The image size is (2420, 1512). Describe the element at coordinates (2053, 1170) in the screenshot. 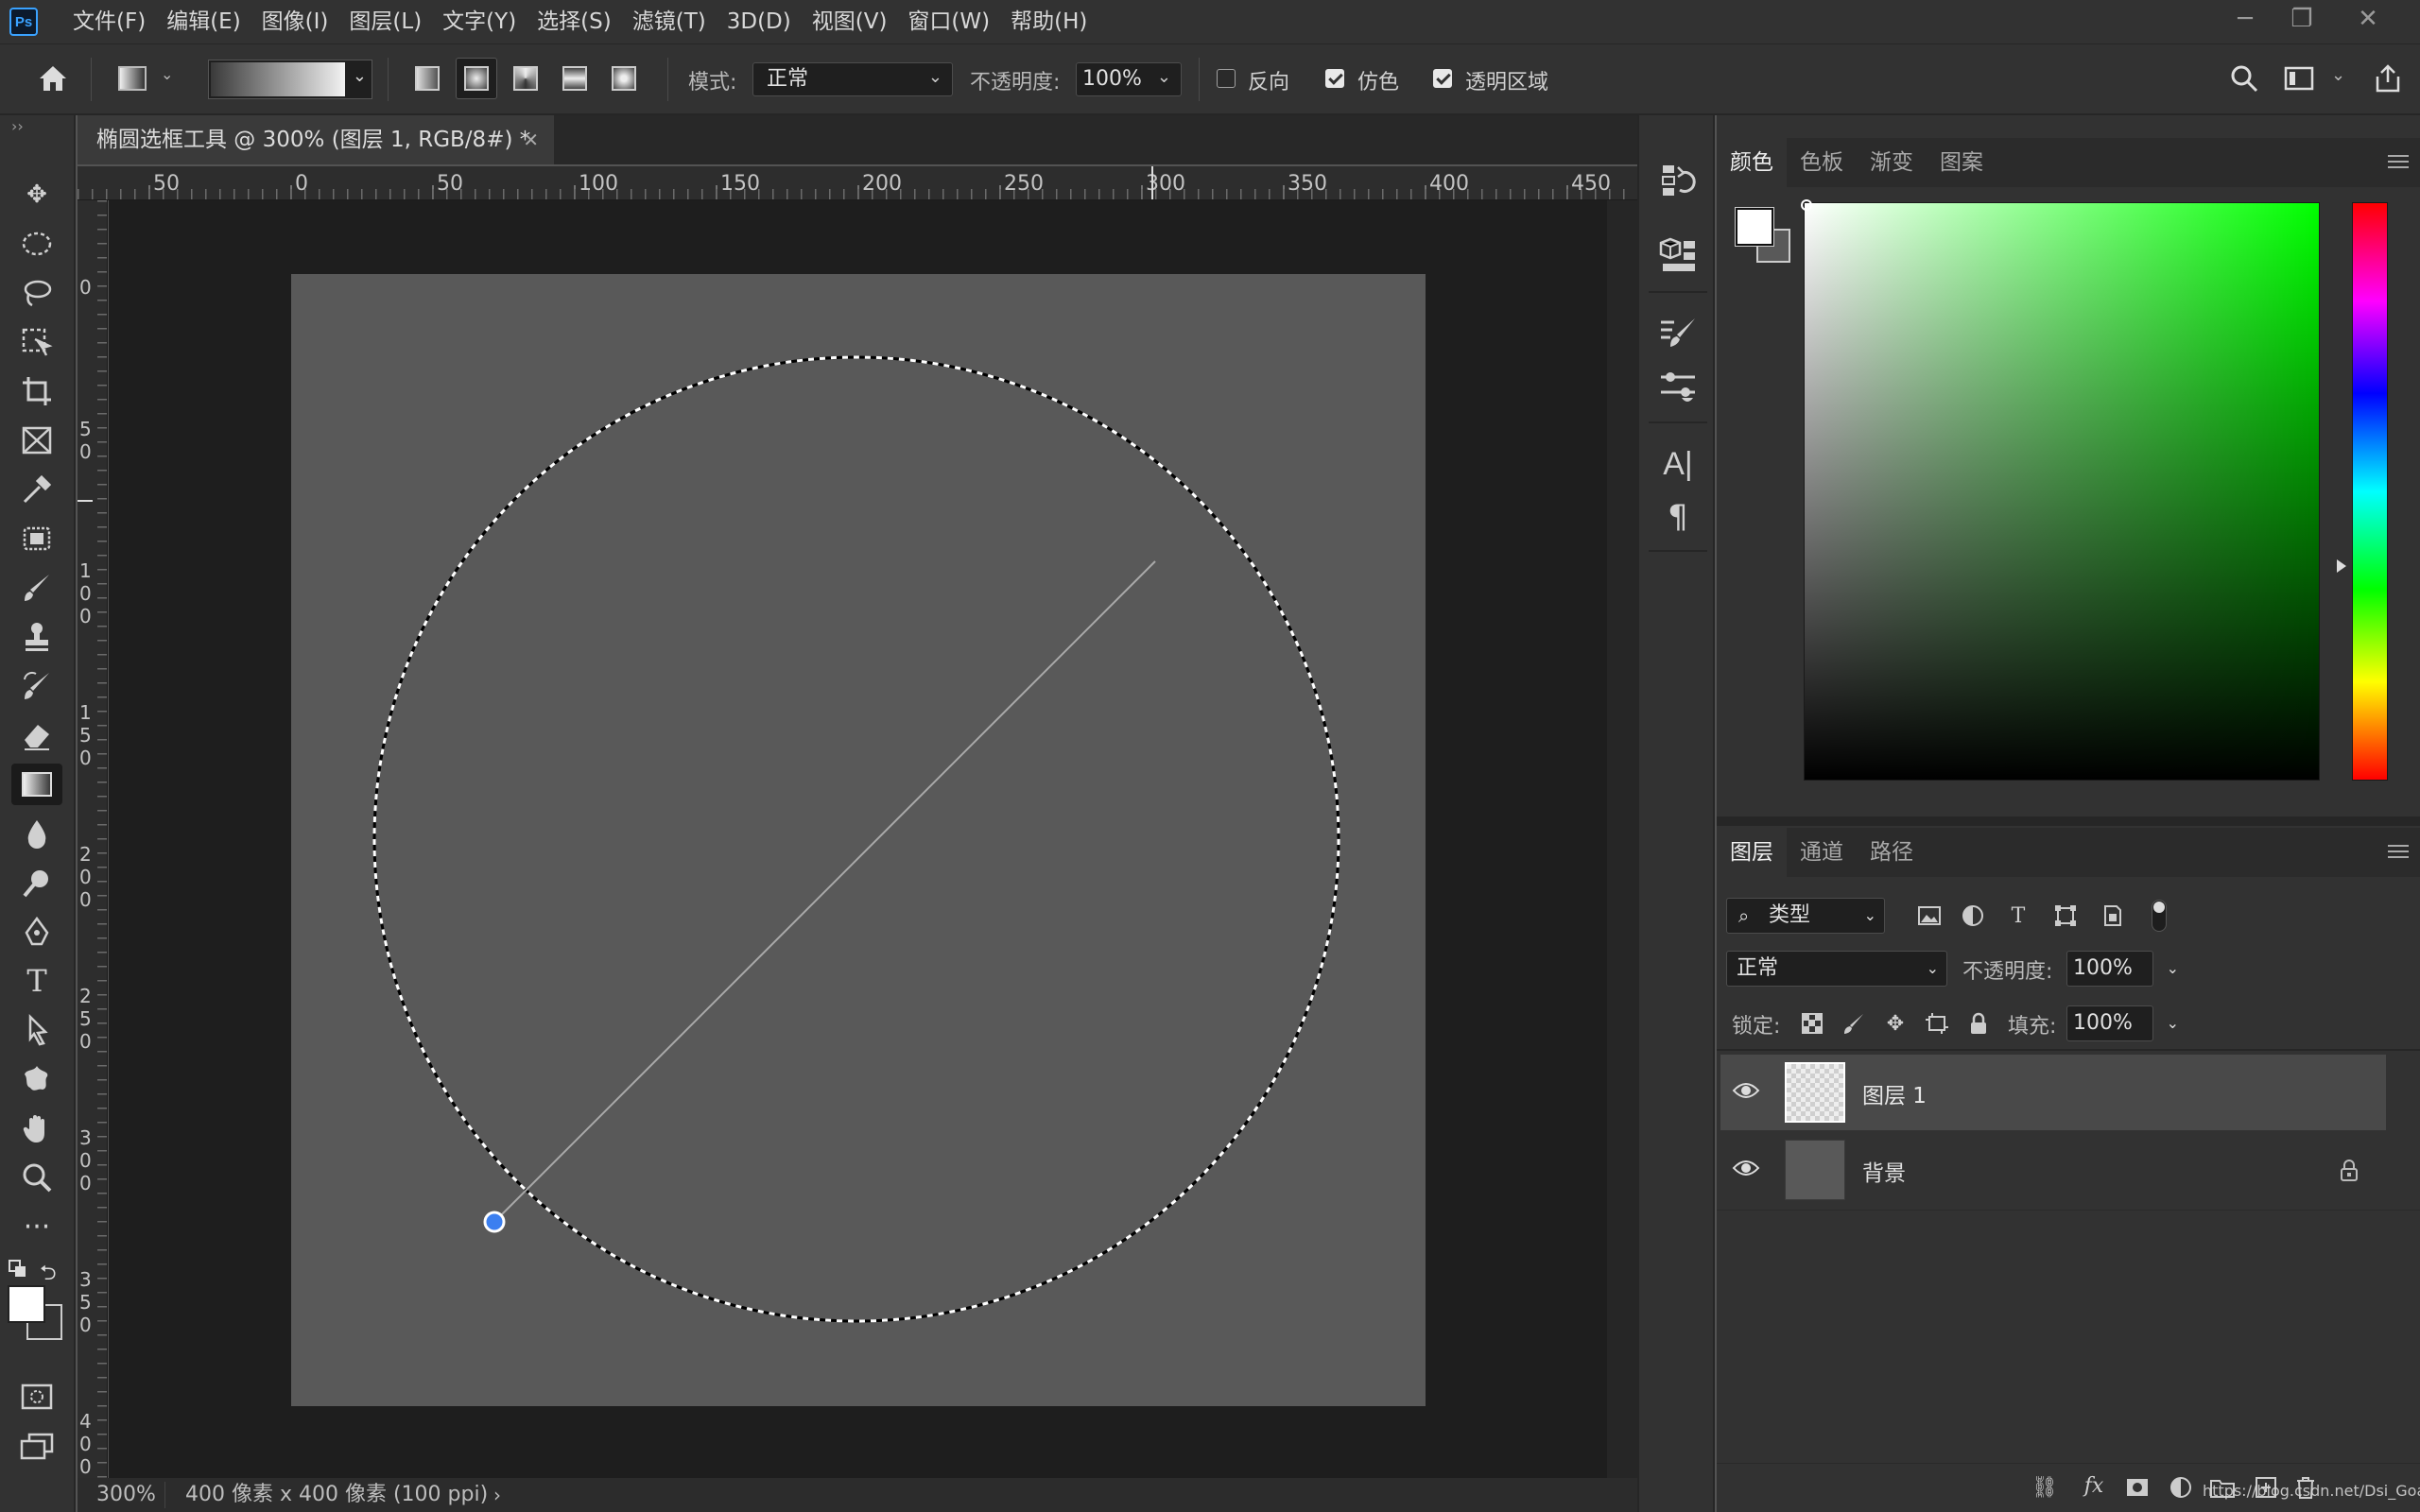

I see `layer-row-background: 背景` at that location.